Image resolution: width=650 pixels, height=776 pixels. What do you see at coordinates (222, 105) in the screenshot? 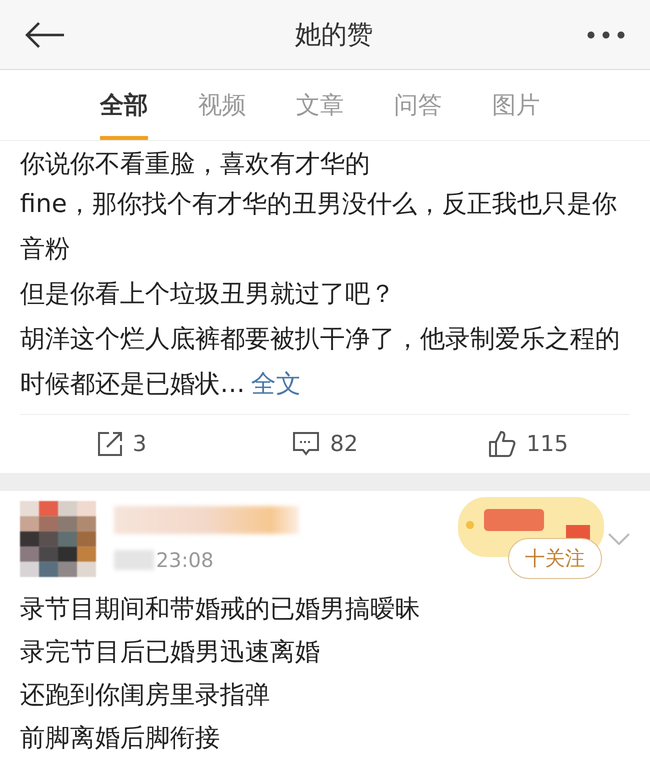
I see `tab: 视频` at bounding box center [222, 105].